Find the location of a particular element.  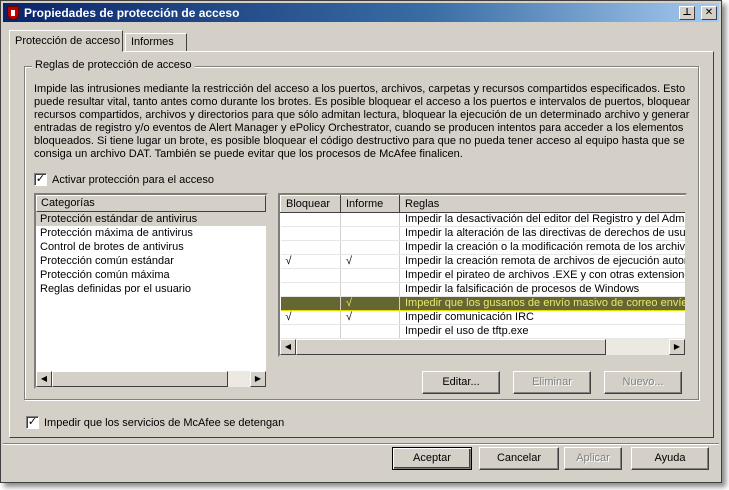

column-header-report: Informe is located at coordinates (370, 204).